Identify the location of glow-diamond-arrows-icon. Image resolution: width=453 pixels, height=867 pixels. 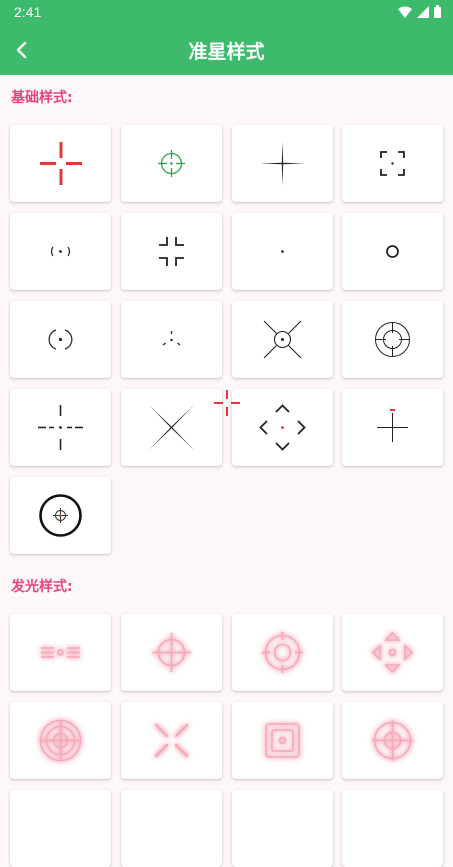
(392, 652).